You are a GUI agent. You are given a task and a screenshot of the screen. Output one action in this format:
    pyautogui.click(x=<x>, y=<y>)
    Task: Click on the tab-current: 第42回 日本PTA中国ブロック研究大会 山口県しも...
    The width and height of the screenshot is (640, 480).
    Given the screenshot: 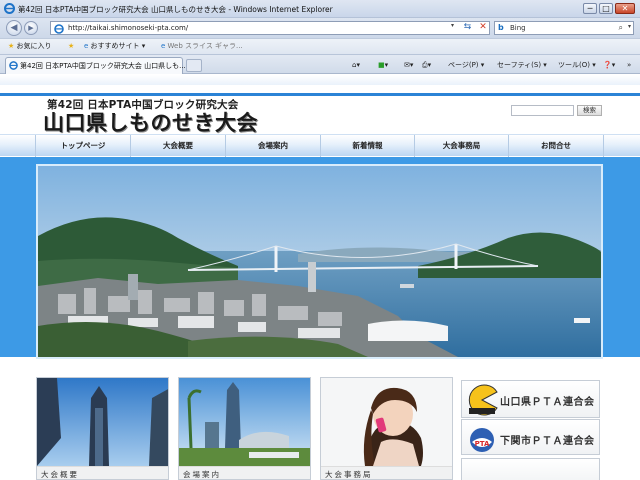 What is the action you would take?
    pyautogui.click(x=95, y=65)
    